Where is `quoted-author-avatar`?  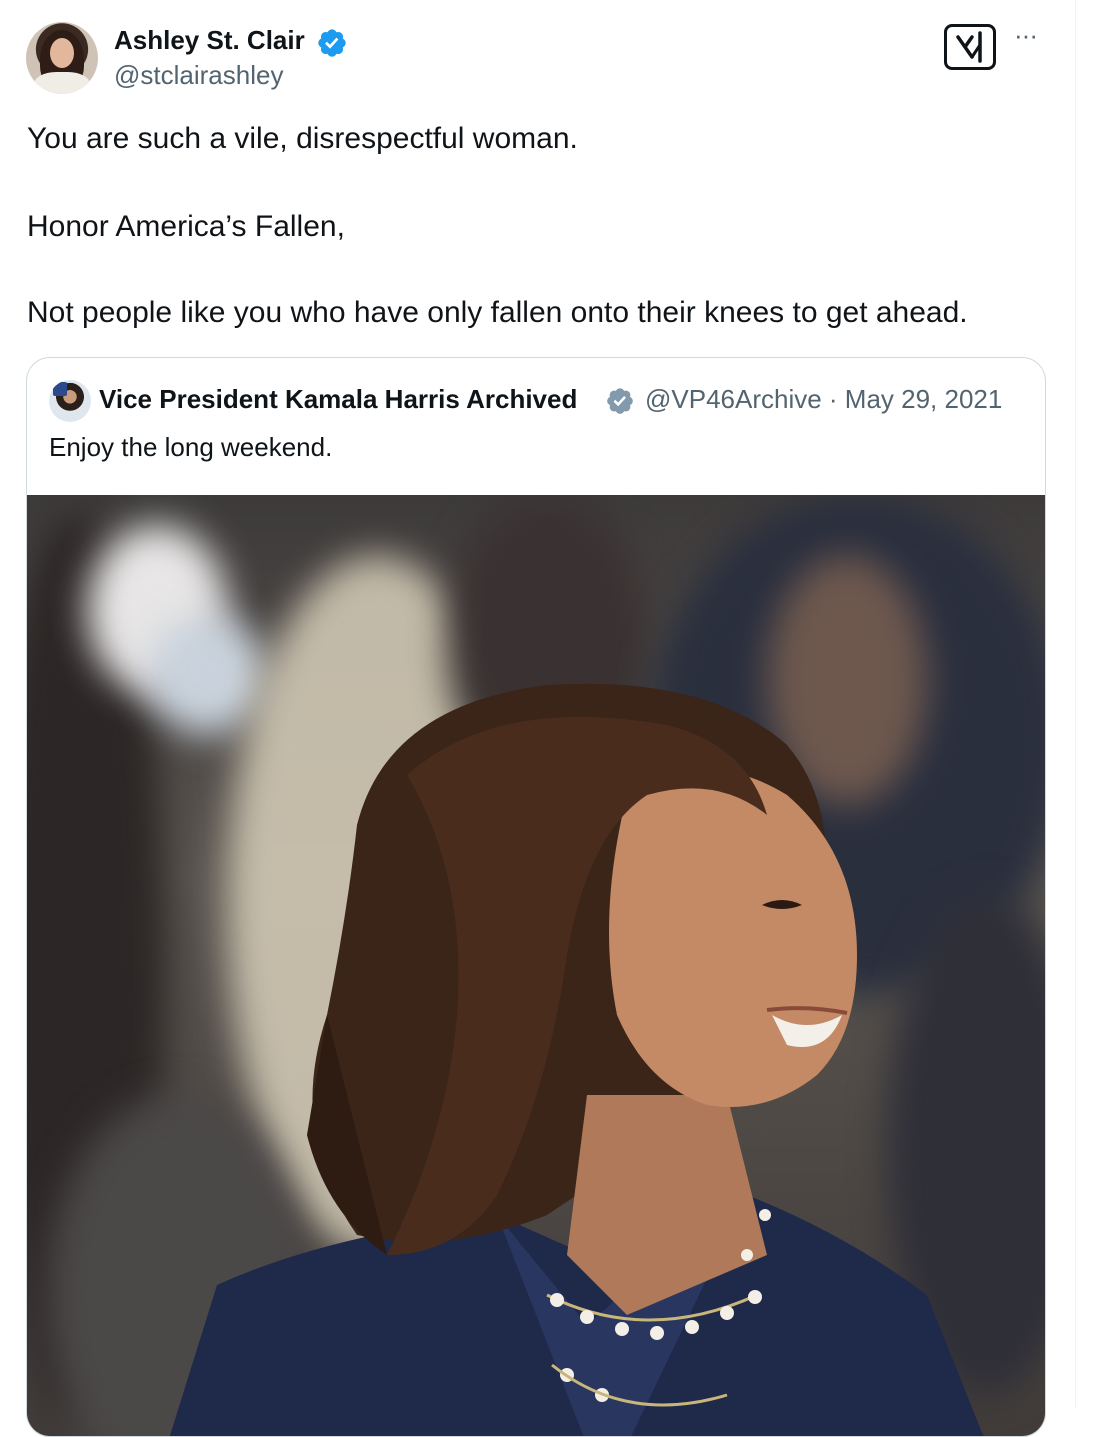
quoted-author-avatar is located at coordinates (70, 401).